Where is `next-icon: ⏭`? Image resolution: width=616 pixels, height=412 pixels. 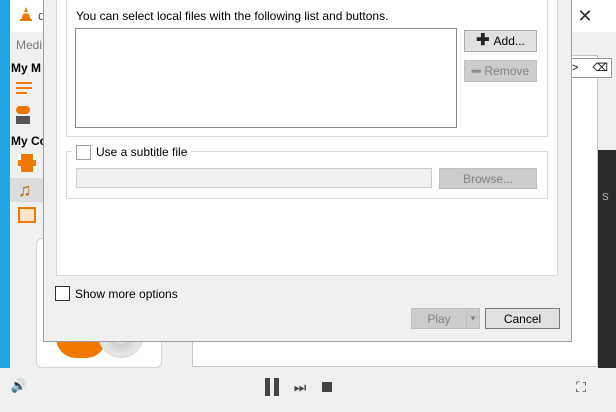 next-icon: ⏭ is located at coordinates (300, 387).